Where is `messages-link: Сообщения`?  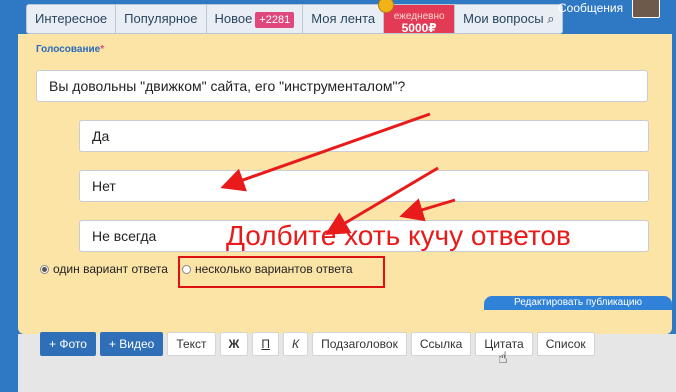
messages-link: Сообщения is located at coordinates (590, 9).